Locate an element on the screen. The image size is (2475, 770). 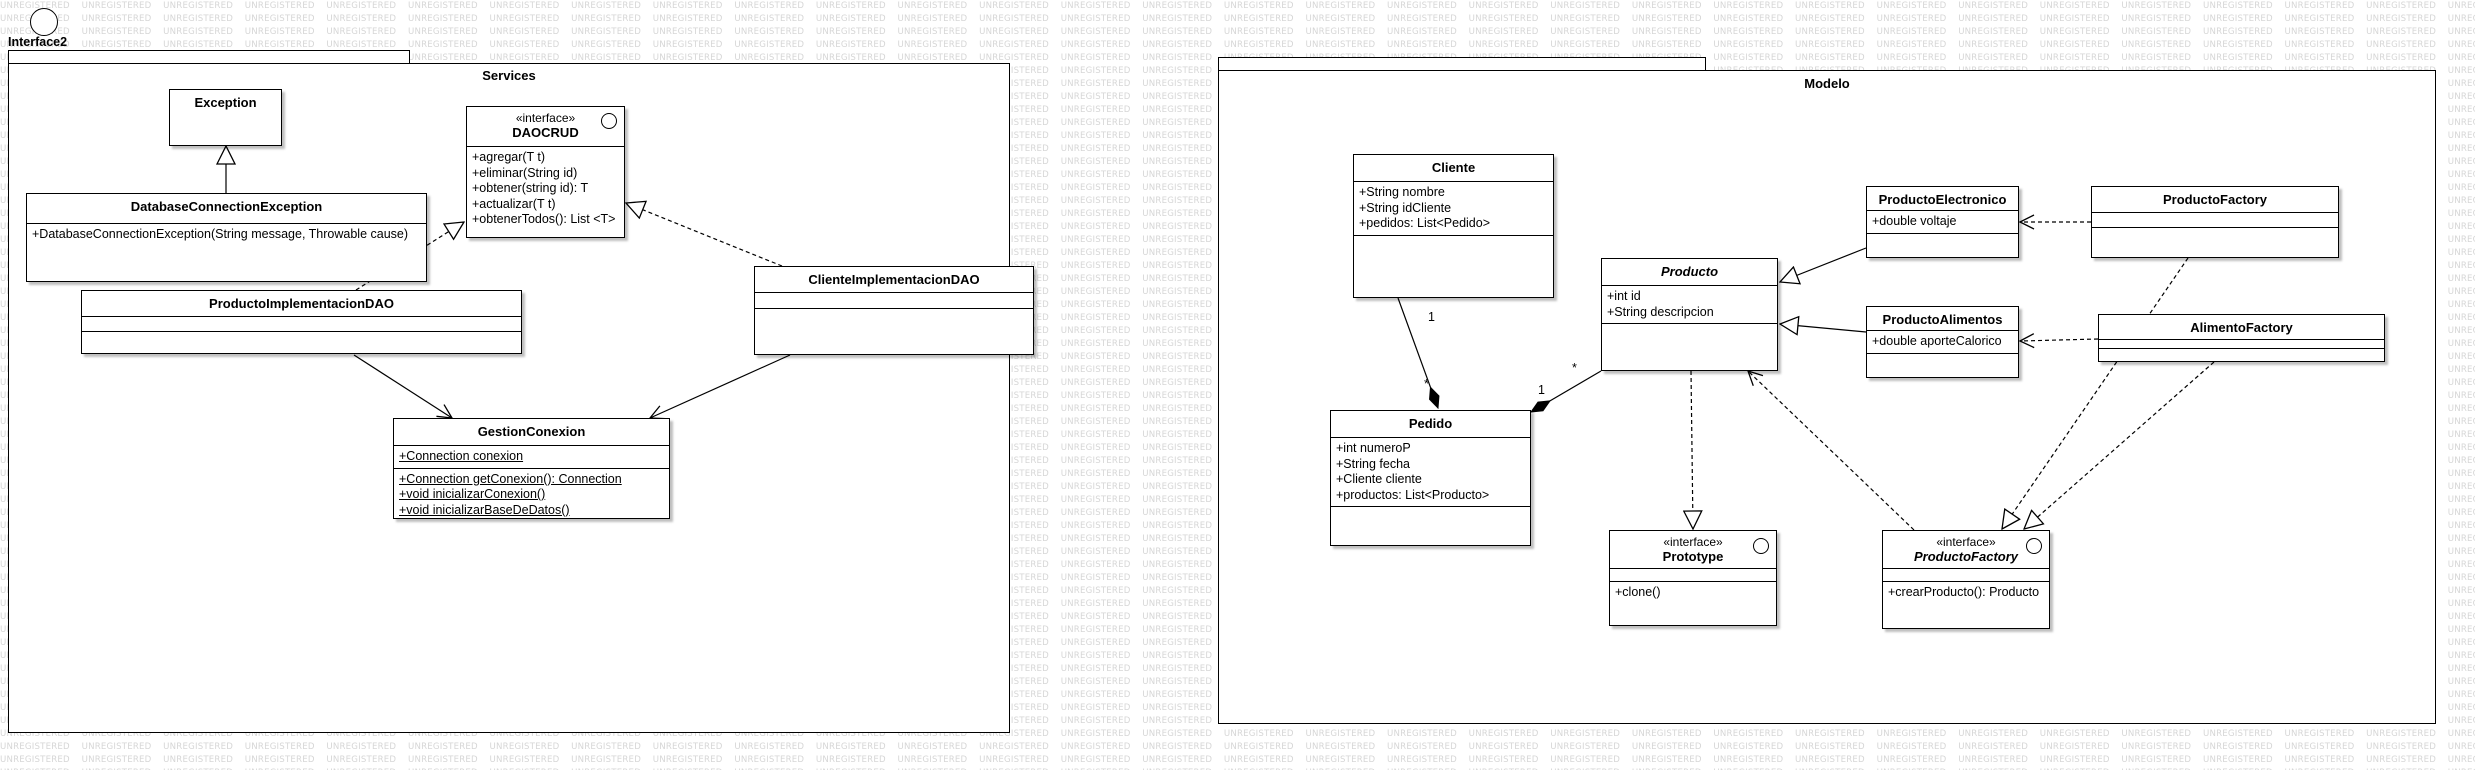
association-productodao-gestion is located at coordinates (402, 386).